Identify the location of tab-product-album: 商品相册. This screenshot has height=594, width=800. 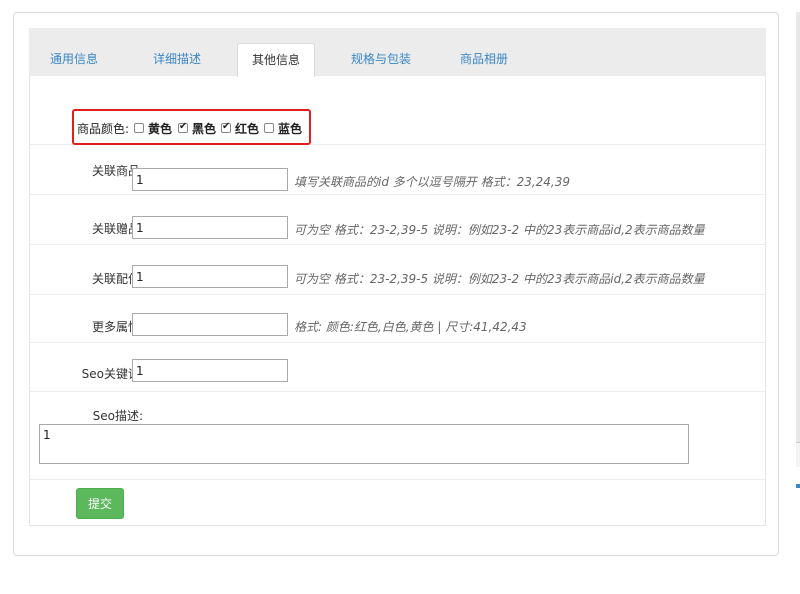
(484, 59).